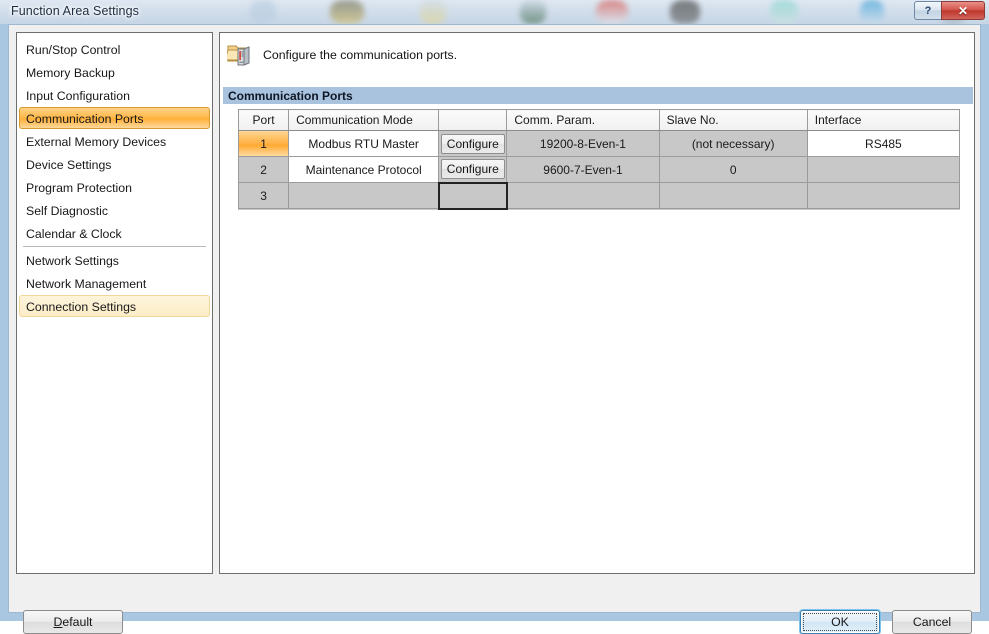 The height and width of the screenshot is (634, 989). What do you see at coordinates (364, 169) in the screenshot?
I see `cell-mode-2: Maintenance Protocol` at bounding box center [364, 169].